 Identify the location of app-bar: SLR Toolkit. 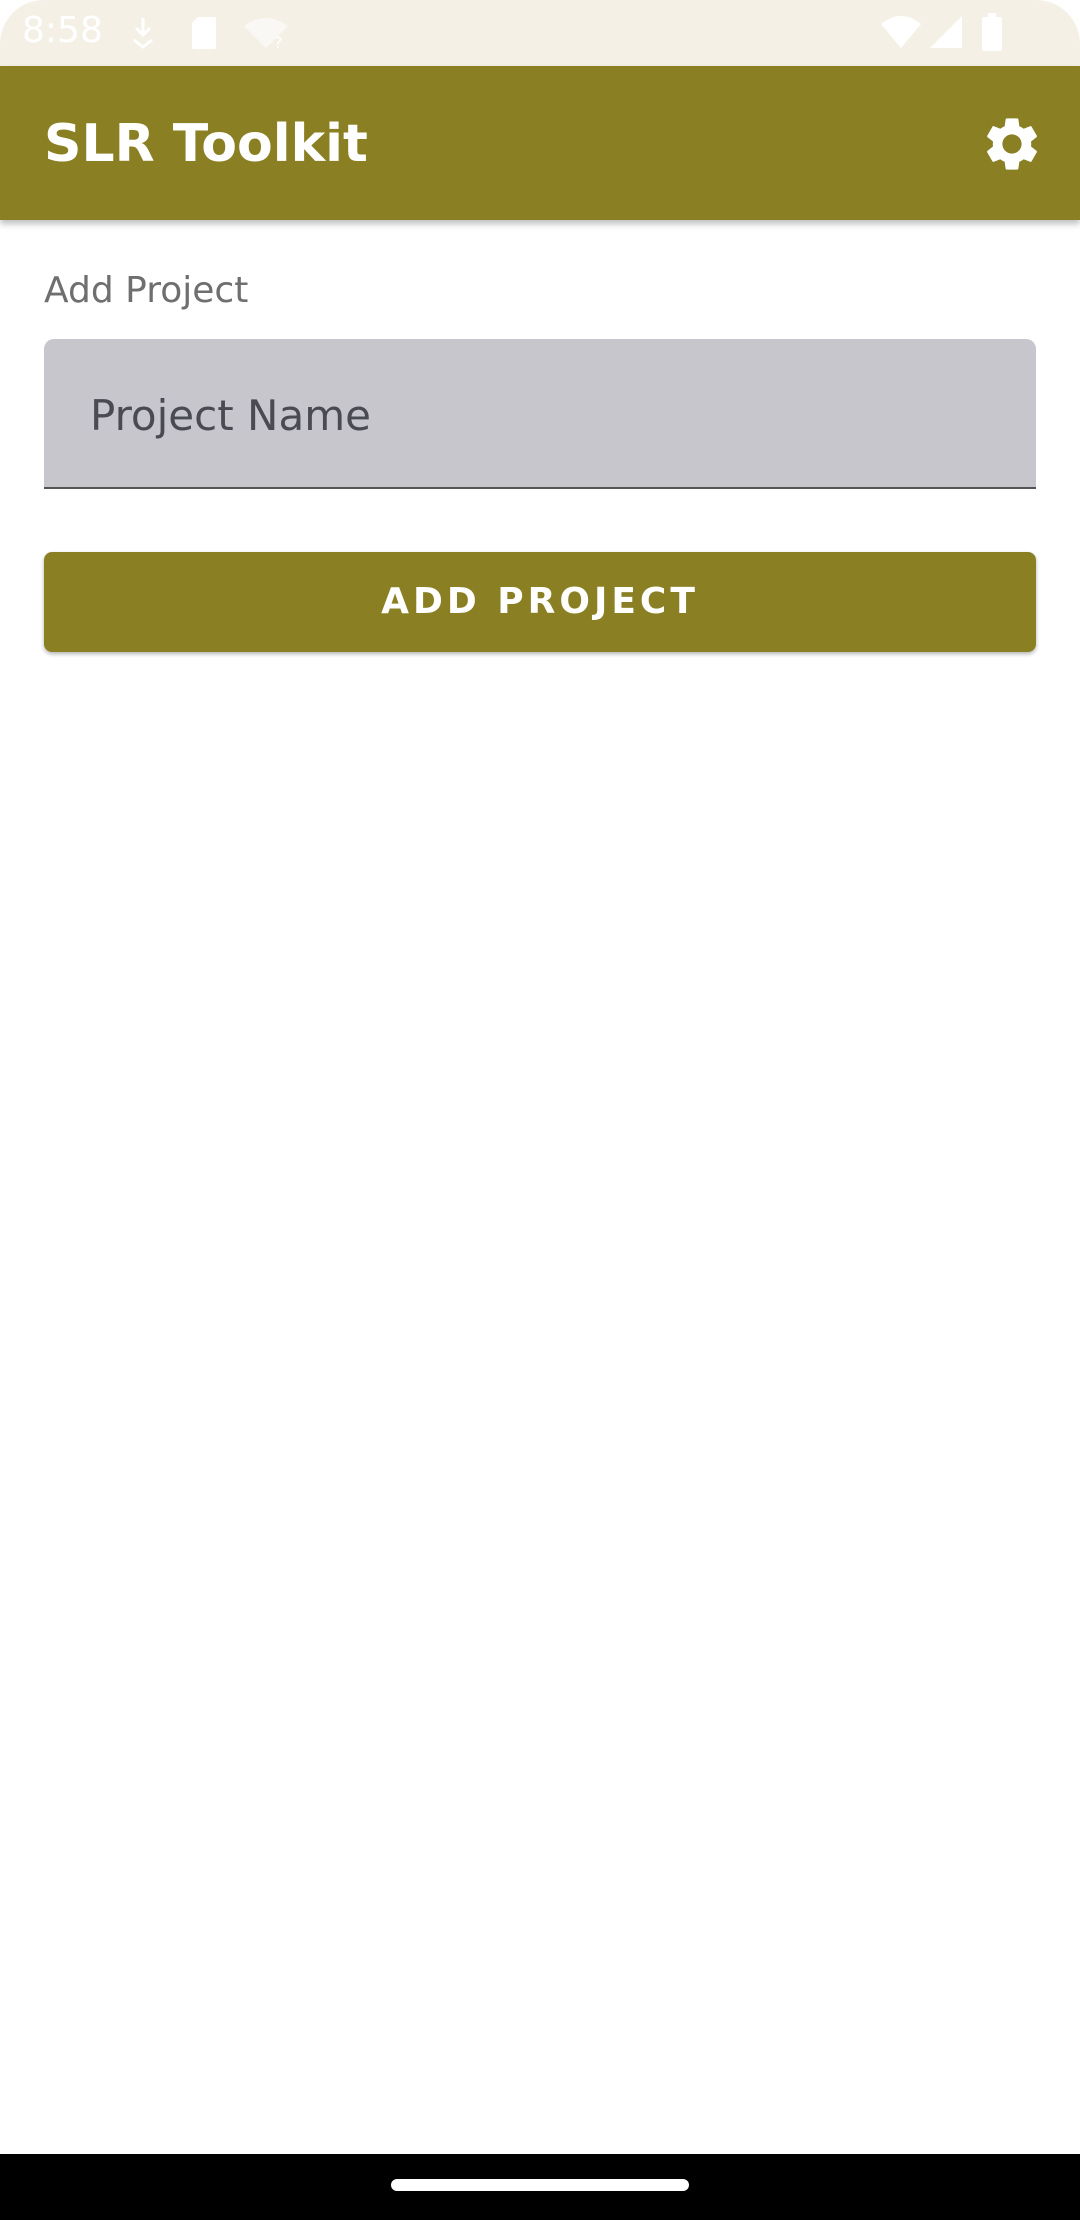
(540, 143).